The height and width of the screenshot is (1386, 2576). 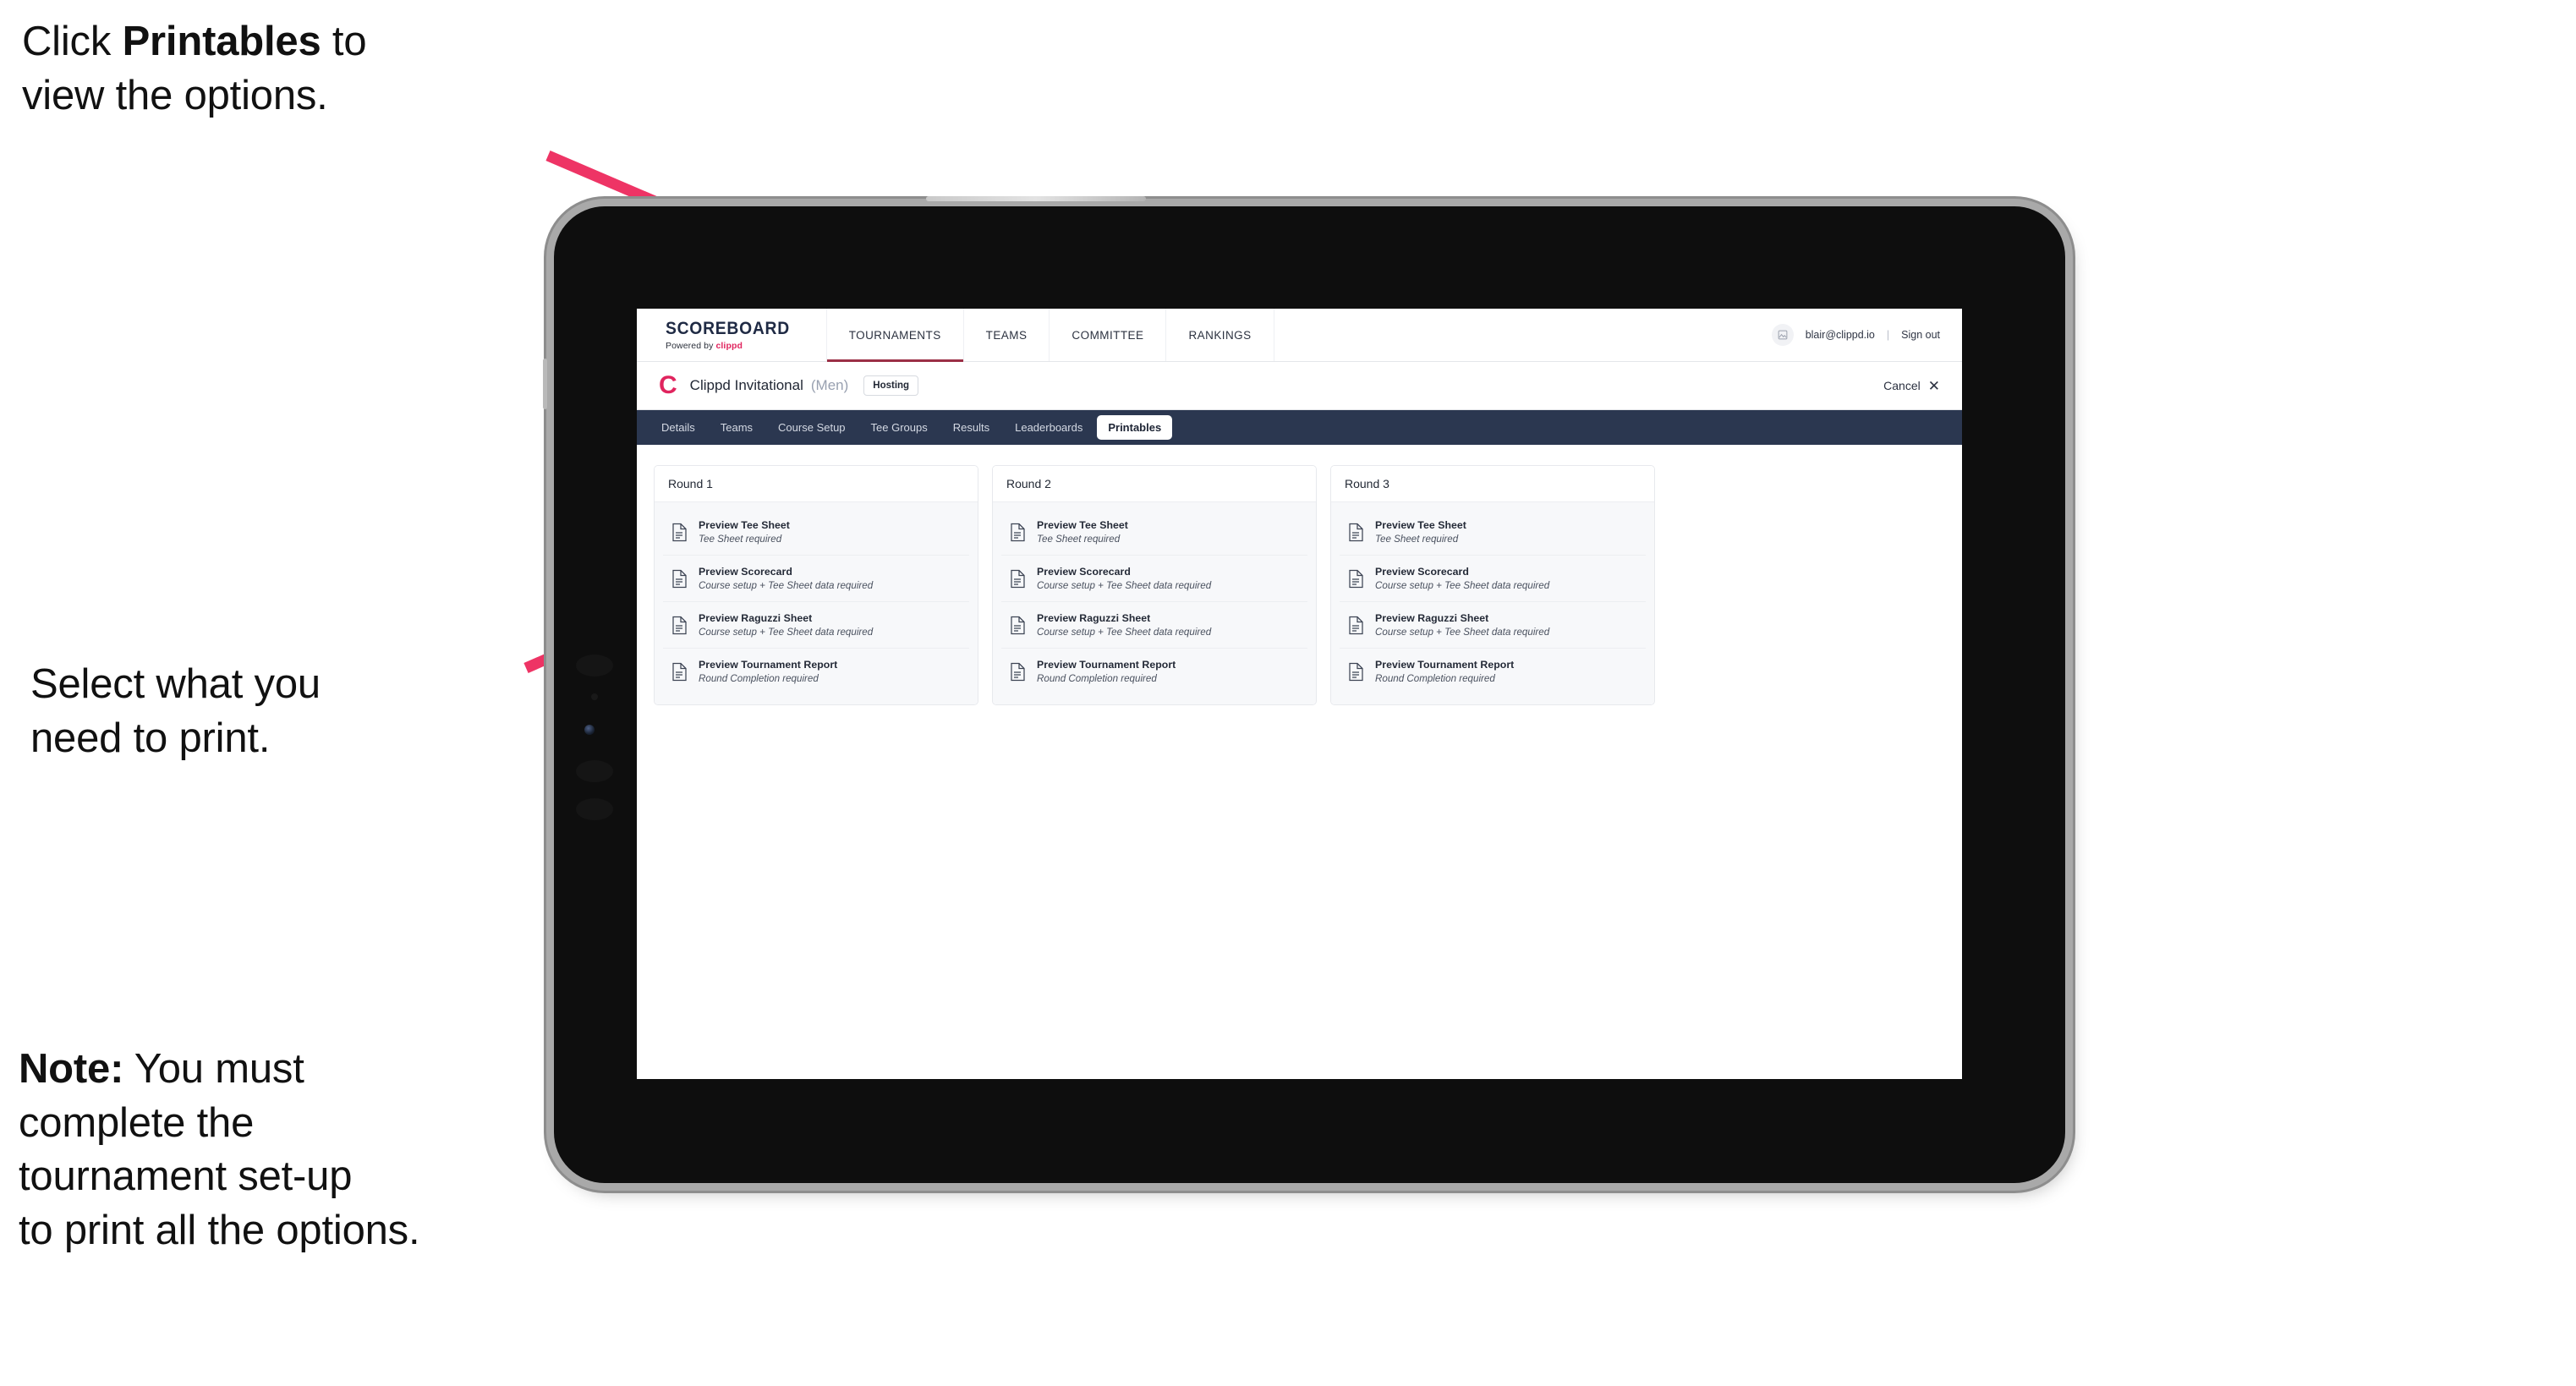 What do you see at coordinates (1048, 427) in the screenshot?
I see `tab-leaderboards: Leaderboards` at bounding box center [1048, 427].